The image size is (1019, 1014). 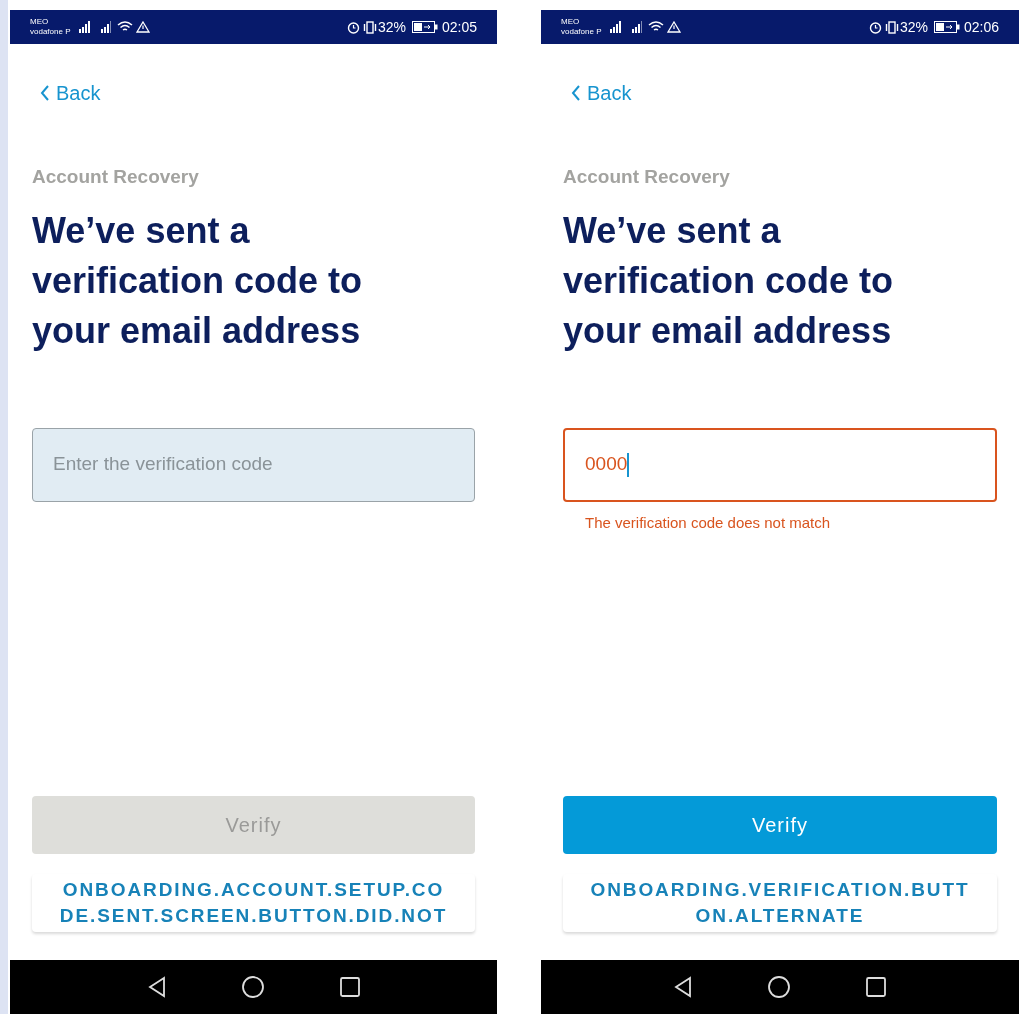 I want to click on error-message: The verification code does not match, so click(x=708, y=522).